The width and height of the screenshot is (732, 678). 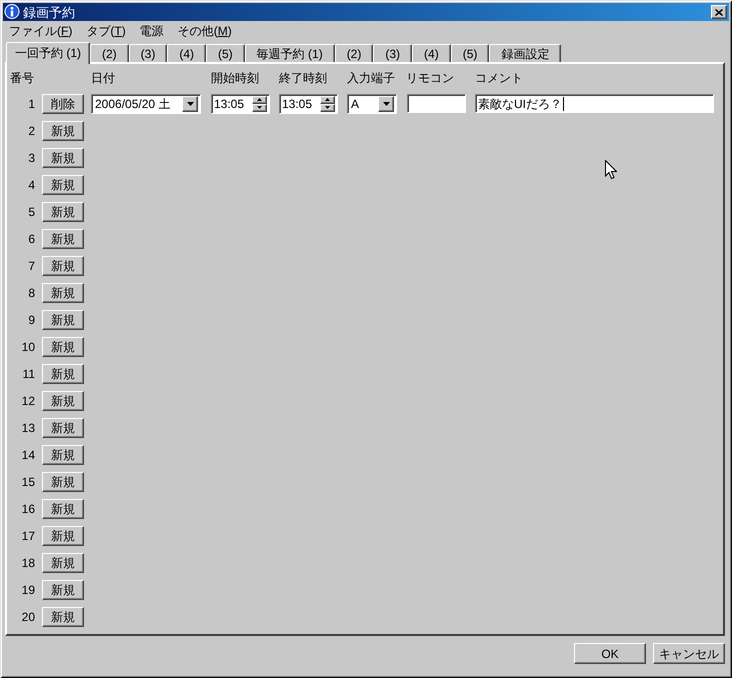 I want to click on row-number: 15, so click(x=28, y=482).